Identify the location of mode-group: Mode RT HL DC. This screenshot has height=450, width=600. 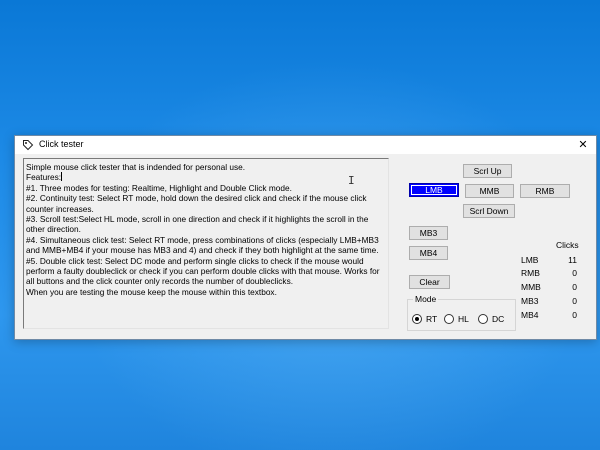
(461, 312).